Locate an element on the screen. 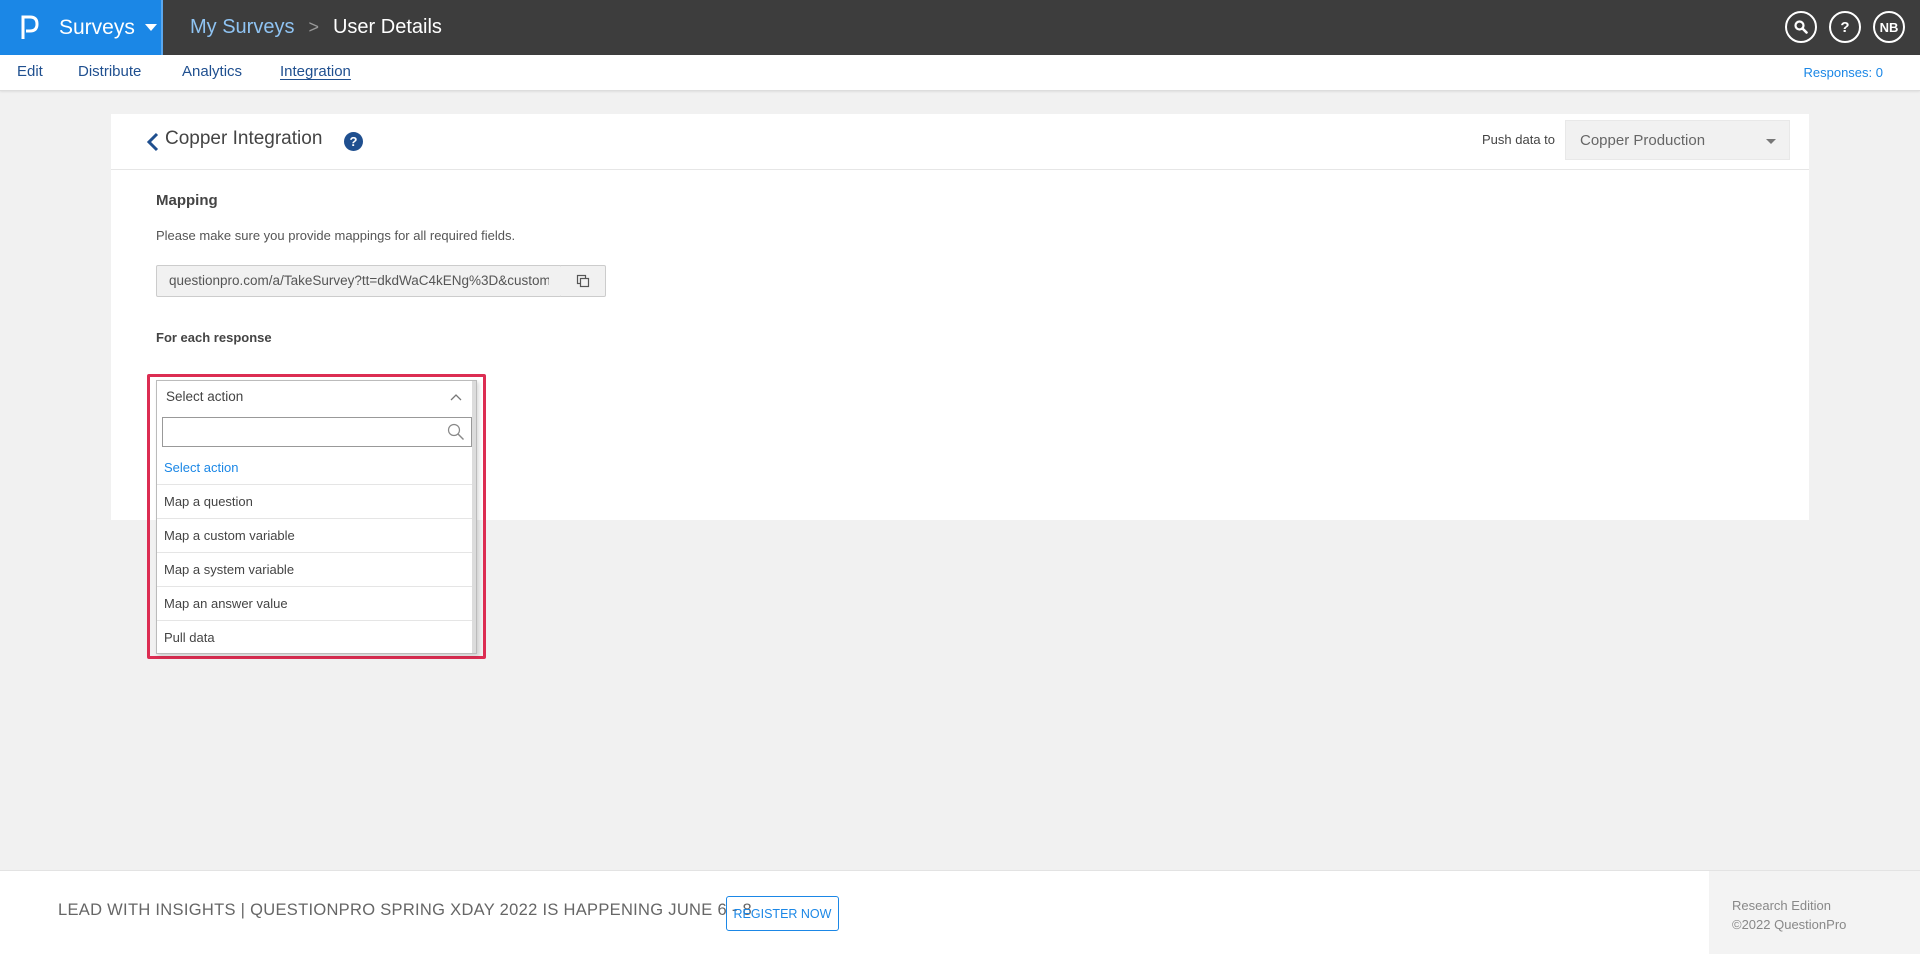 The height and width of the screenshot is (954, 1920). help-circle-icon: ? is located at coordinates (353, 141).